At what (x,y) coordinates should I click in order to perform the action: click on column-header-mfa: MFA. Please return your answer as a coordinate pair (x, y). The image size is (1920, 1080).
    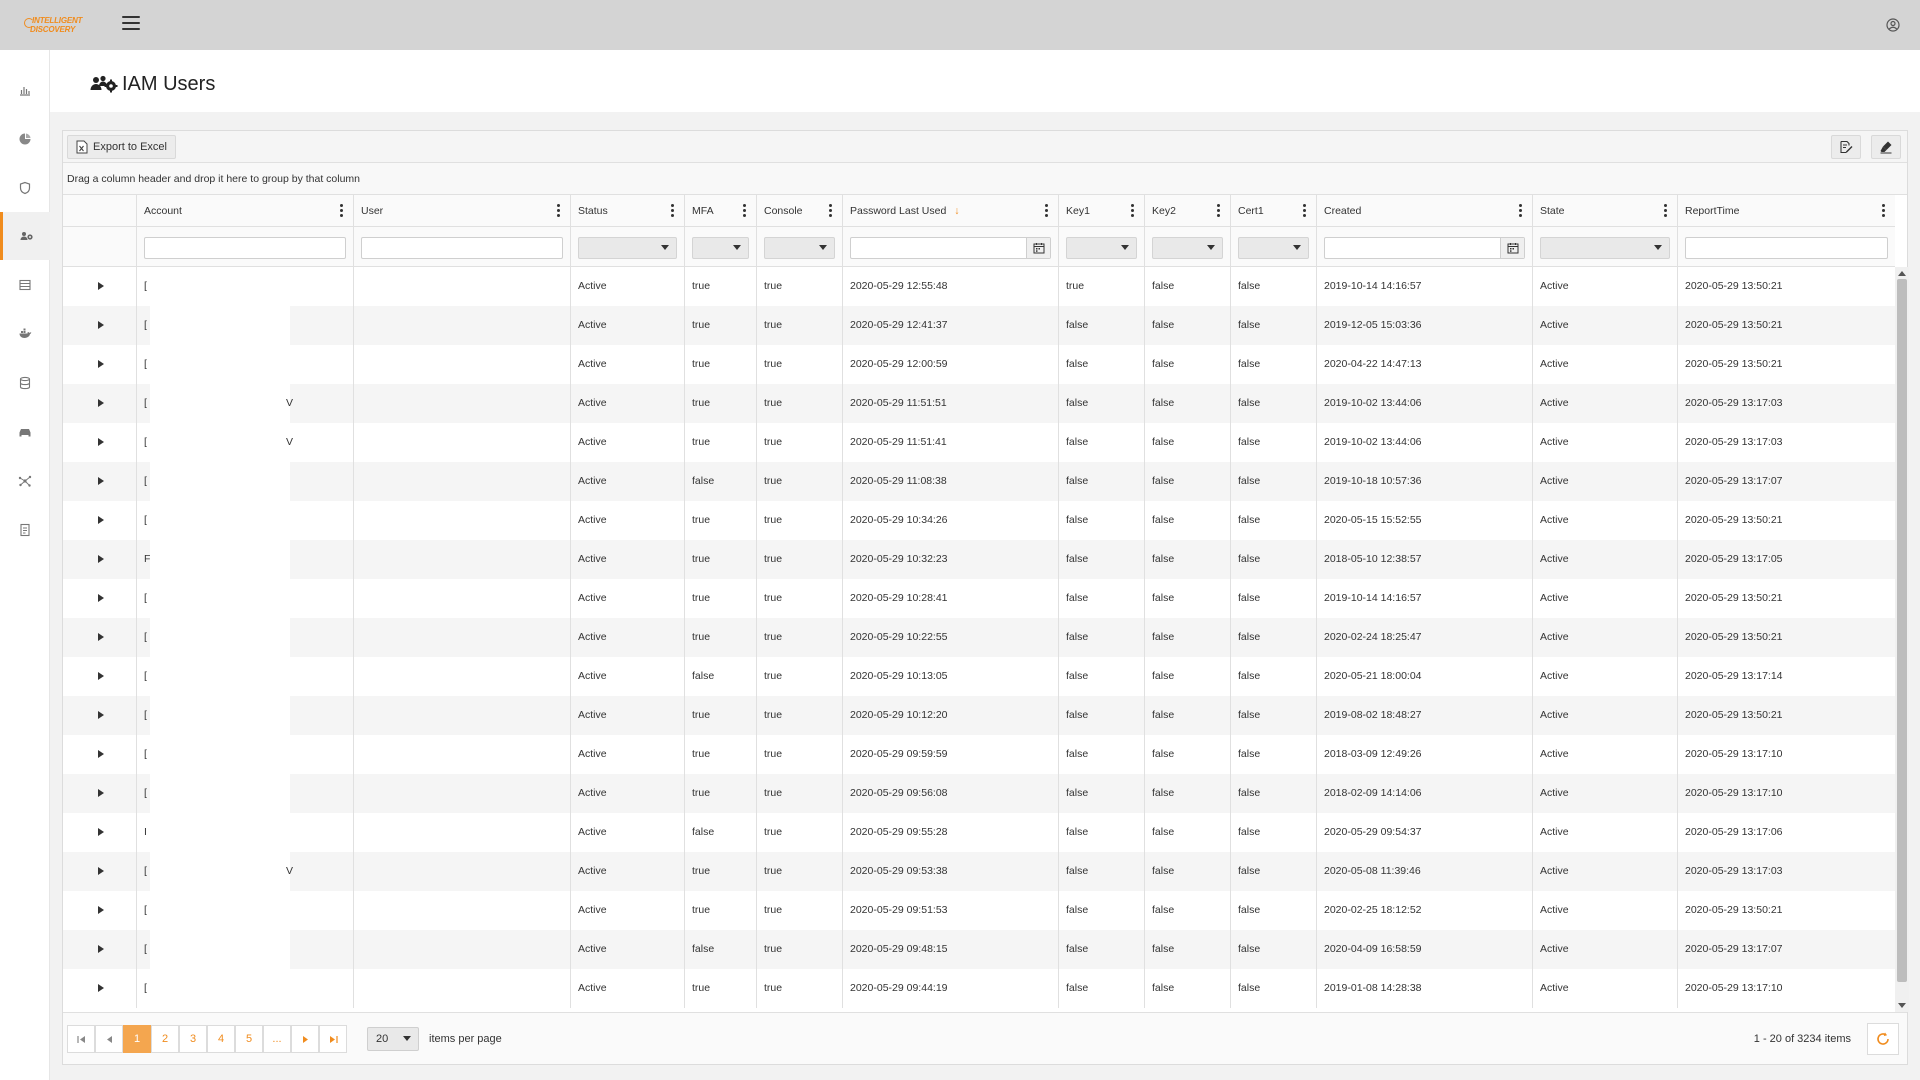
    Looking at the image, I should click on (720, 211).